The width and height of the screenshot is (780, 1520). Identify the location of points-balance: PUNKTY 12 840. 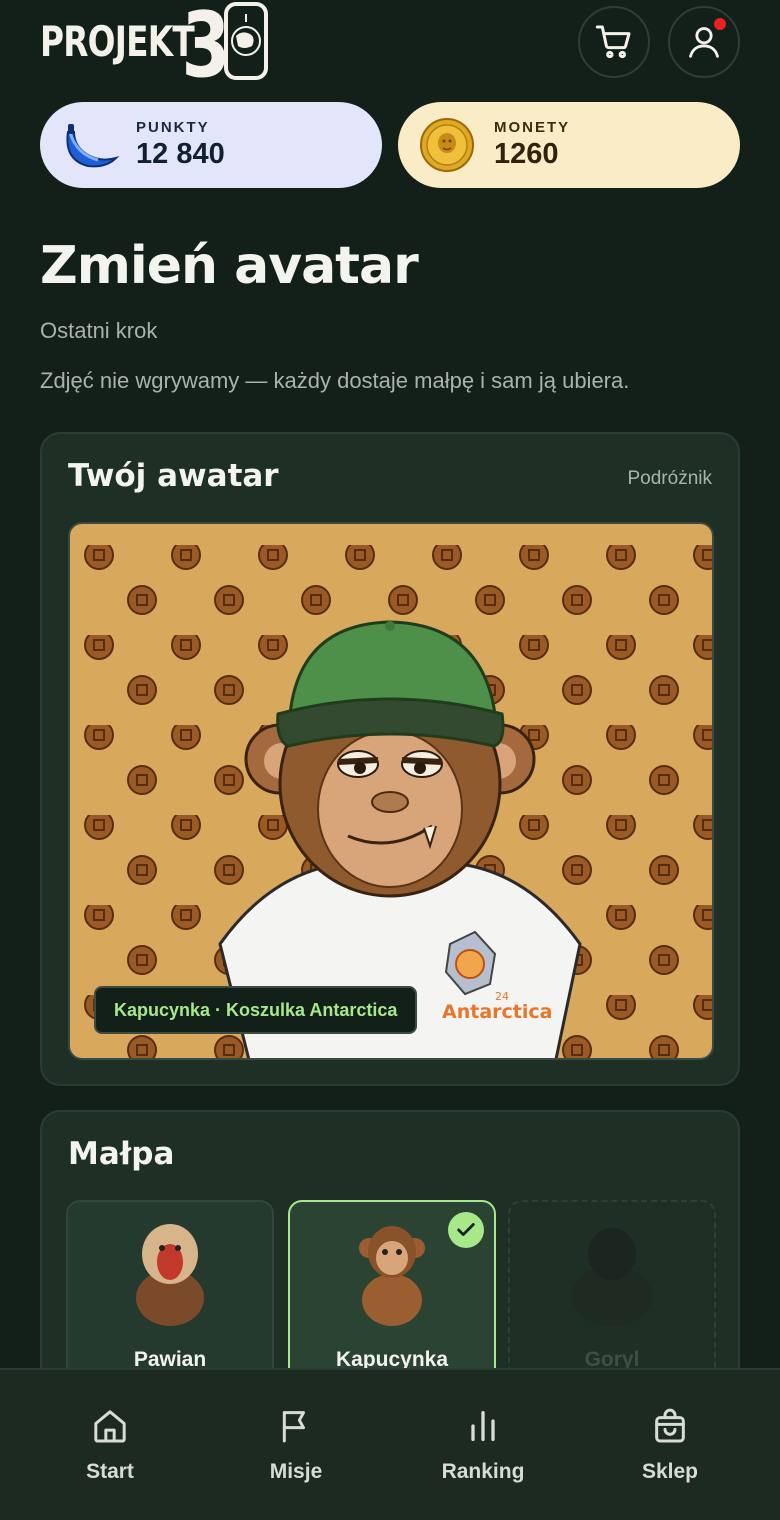
(211, 145).